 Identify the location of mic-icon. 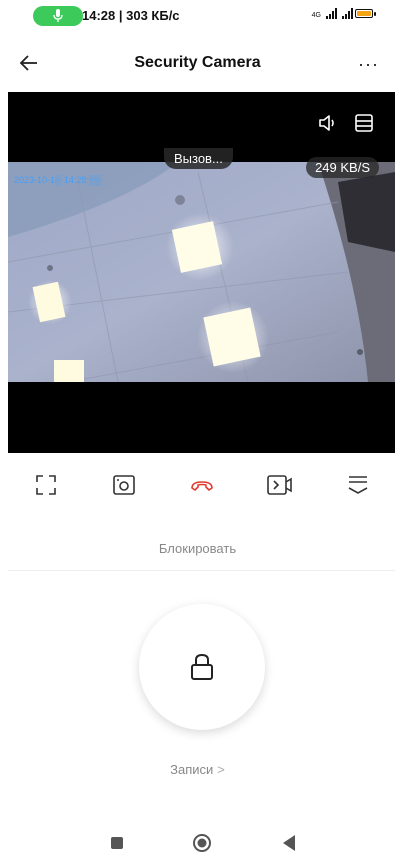
(58, 15).